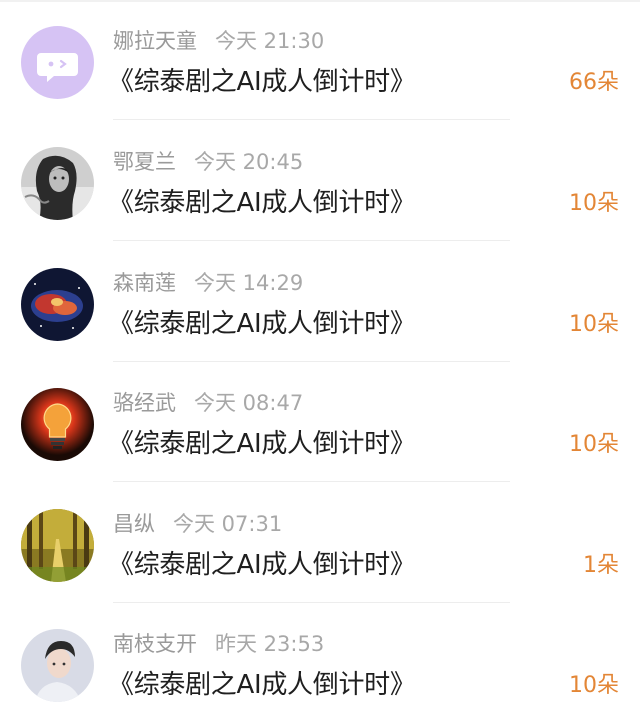  What do you see at coordinates (270, 41) in the screenshot?
I see `timestamp: 今天 21:30` at bounding box center [270, 41].